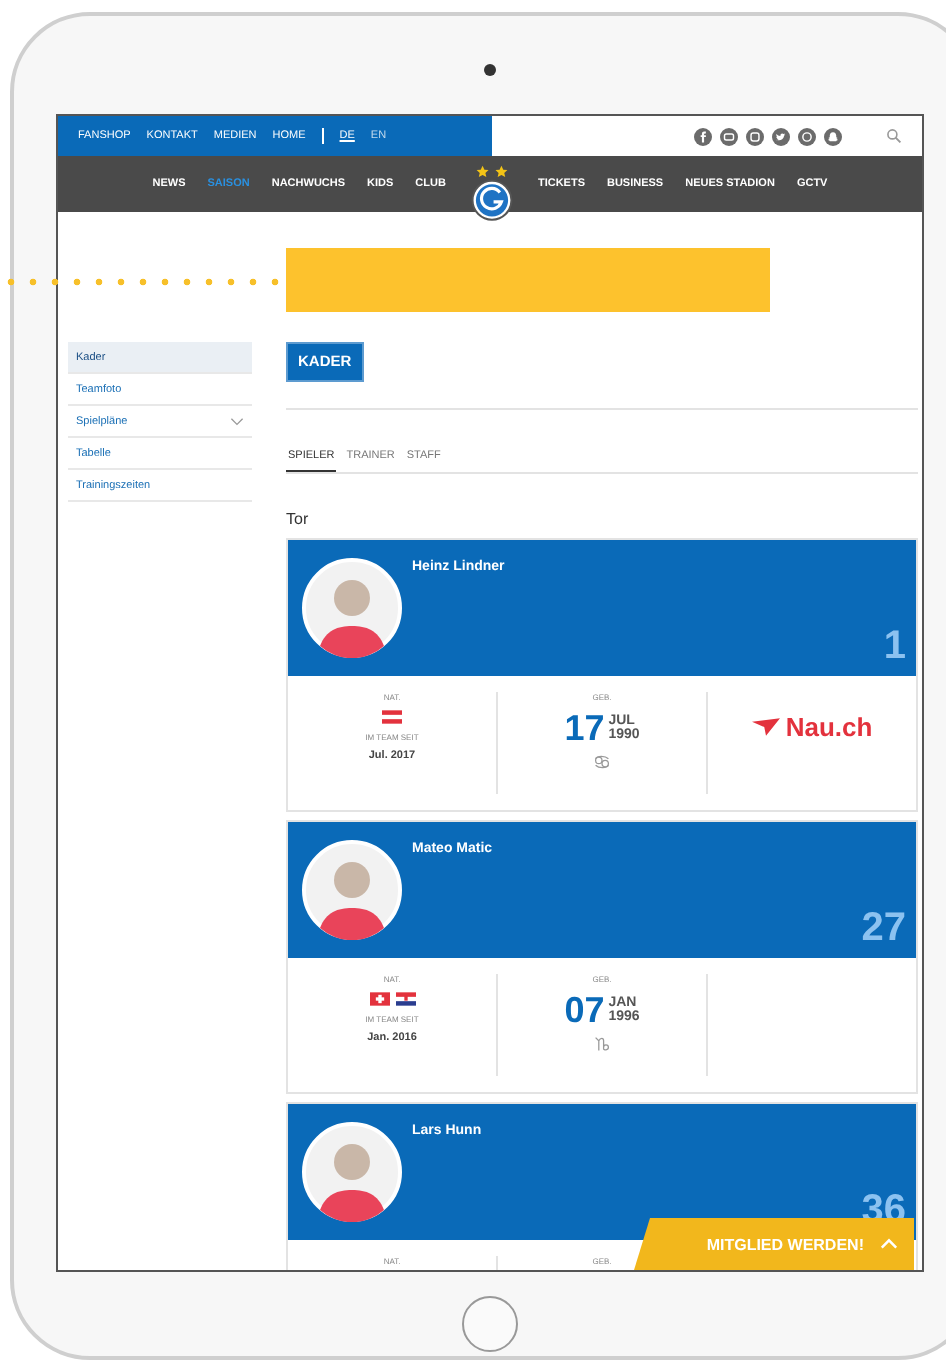 The width and height of the screenshot is (946, 1364). I want to click on search-icon, so click(894, 136).